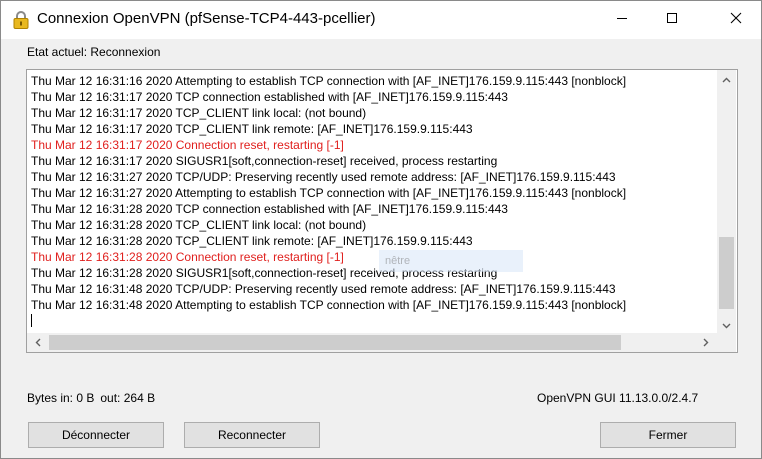 This screenshot has height=459, width=762. Describe the element at coordinates (128, 398) in the screenshot. I see `bytes-out: out: 264 B` at that location.